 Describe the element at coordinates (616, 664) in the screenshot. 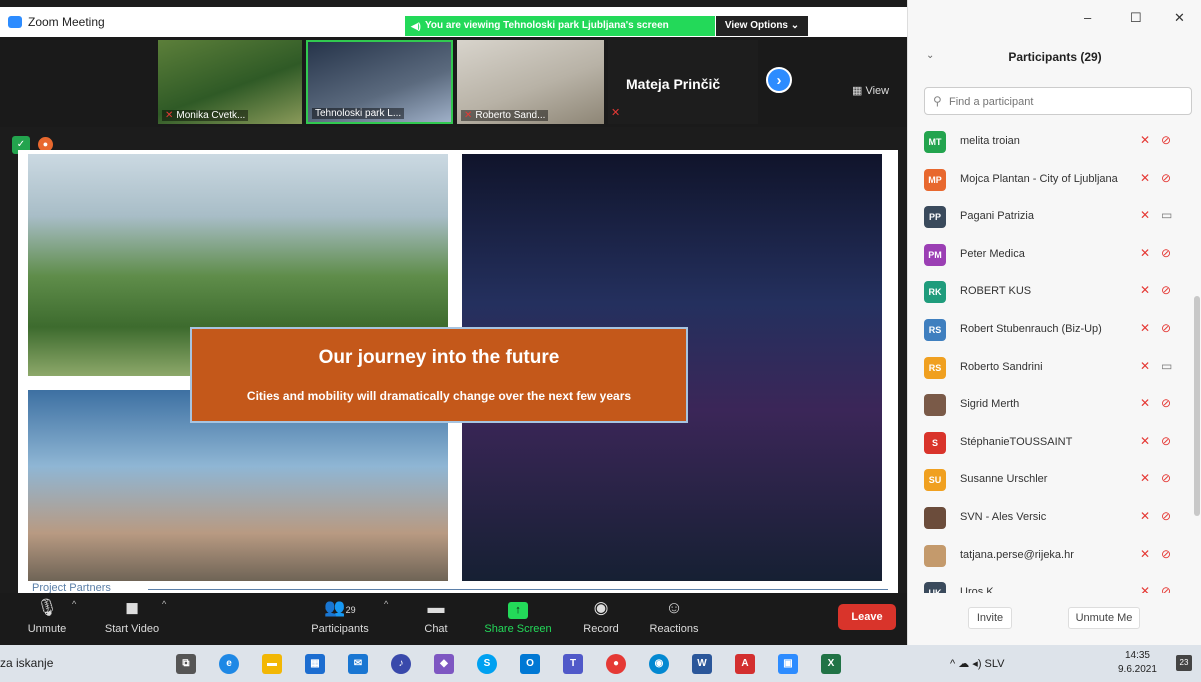

I see `chrome-icon: ●` at that location.